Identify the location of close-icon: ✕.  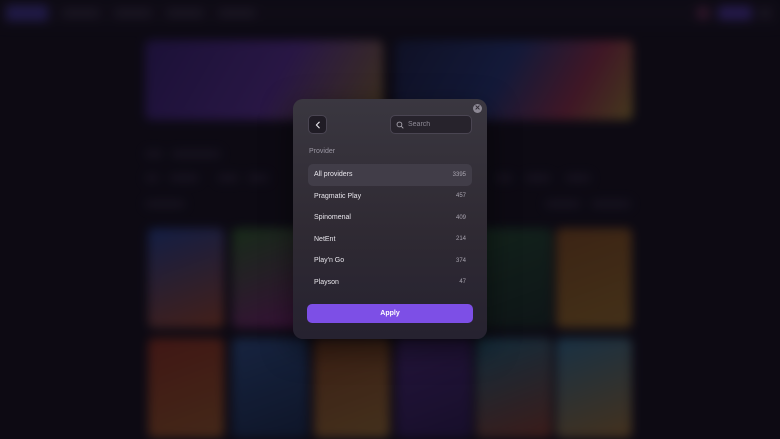
(477, 108).